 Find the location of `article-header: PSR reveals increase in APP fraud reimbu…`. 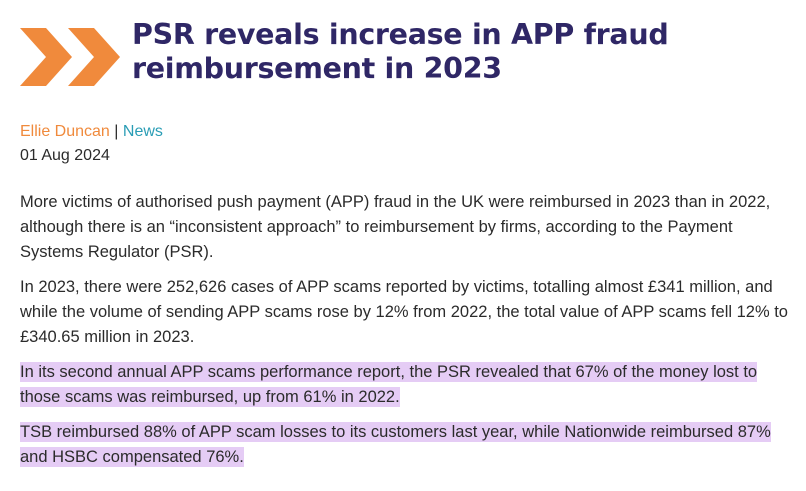

article-header: PSR reveals increase in APP fraud reimbu… is located at coordinates (403, 54).